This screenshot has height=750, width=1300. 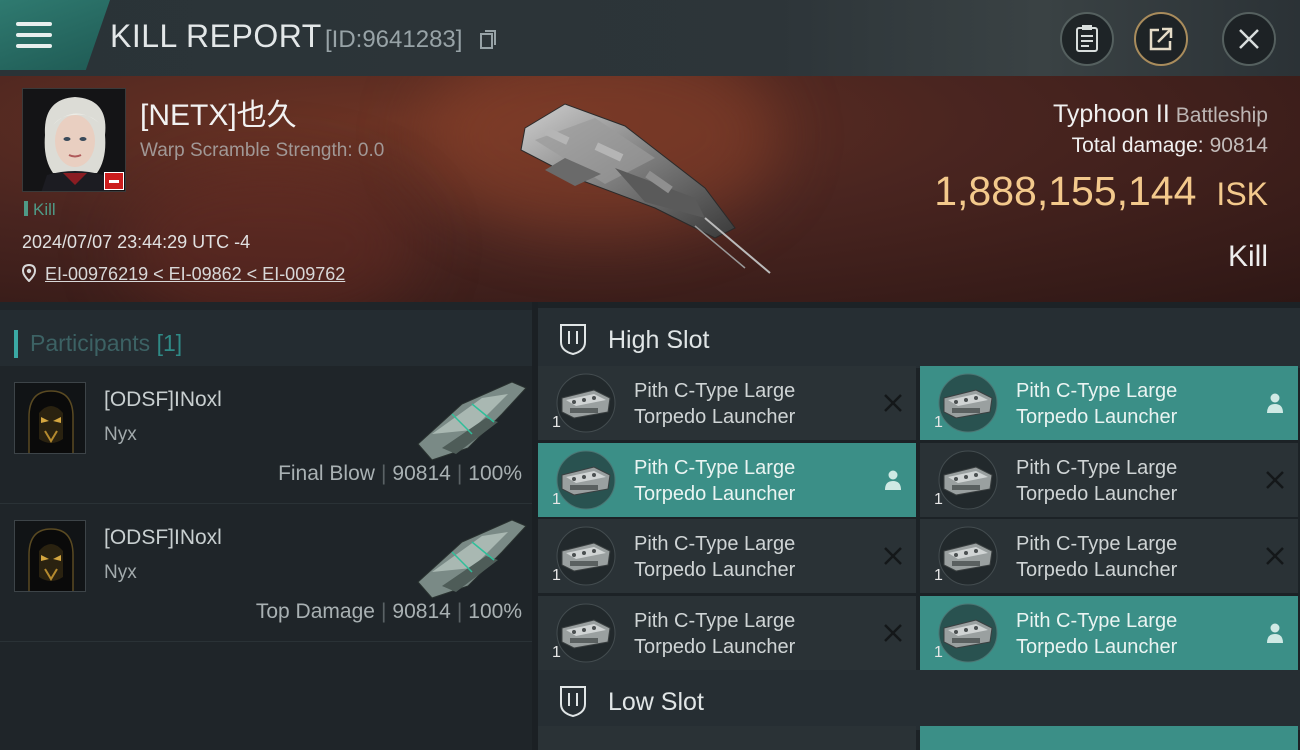 I want to click on participant-role: Top Damage, so click(x=315, y=611).